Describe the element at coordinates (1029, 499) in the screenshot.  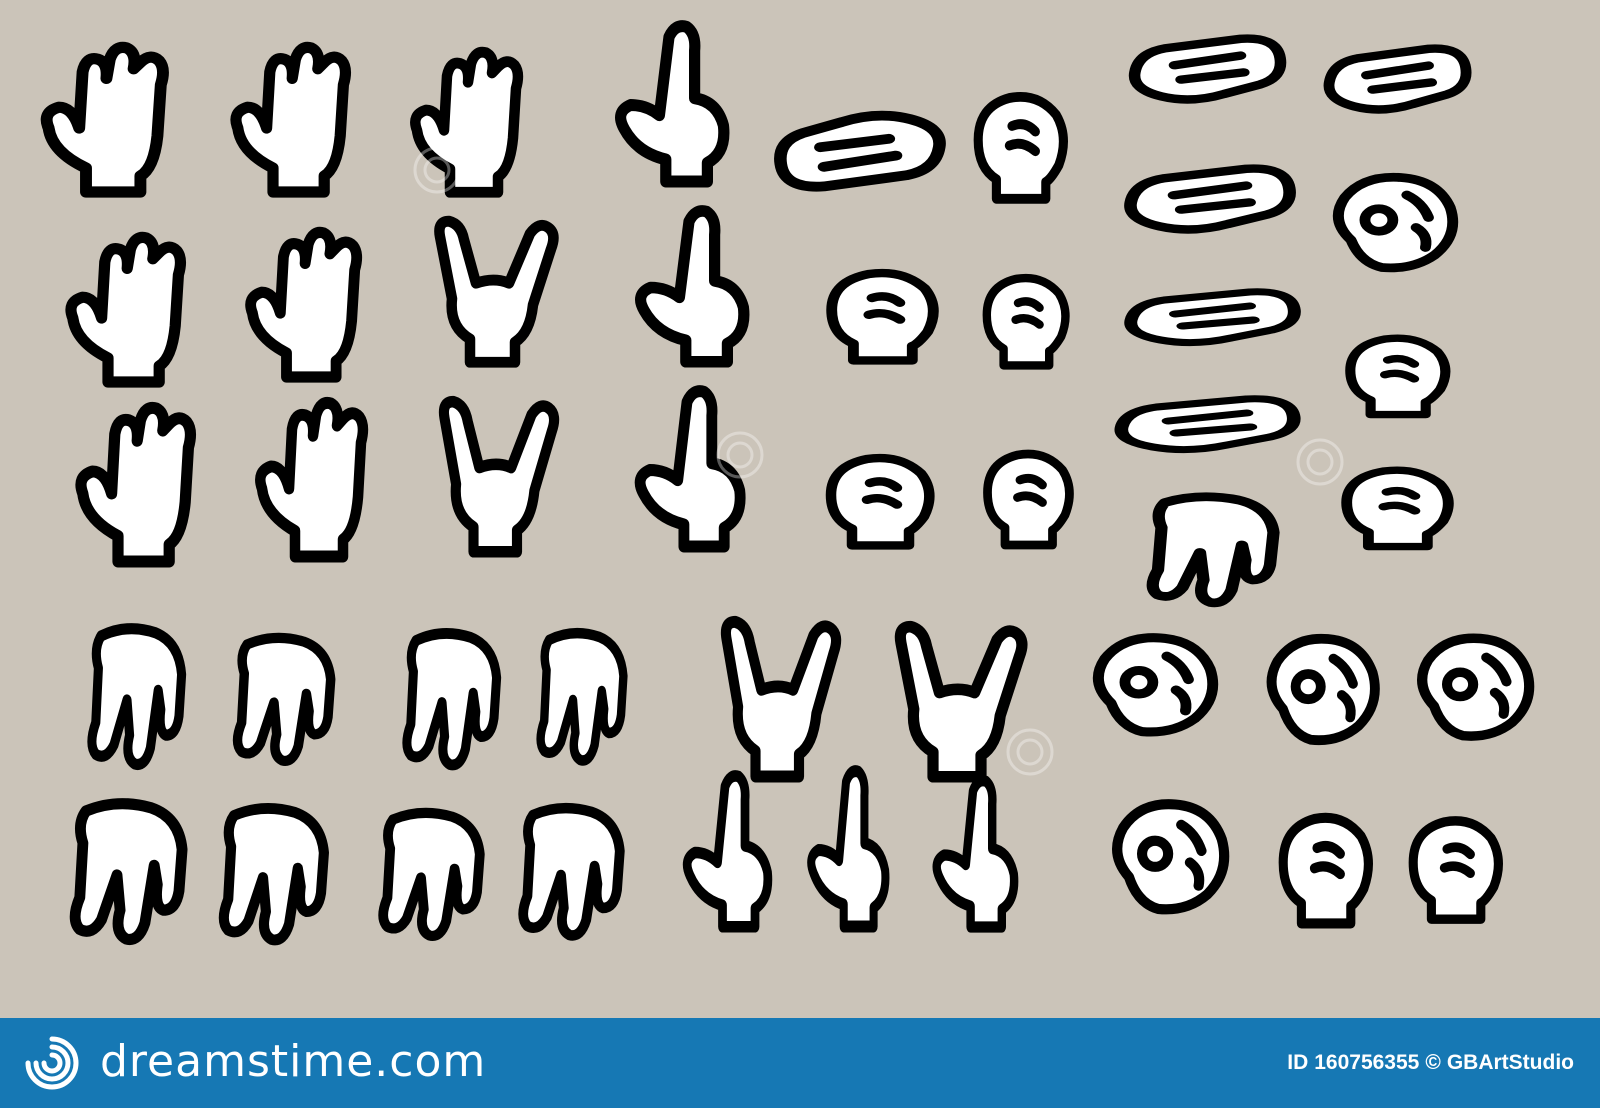
I see `closed-fist-icon` at that location.